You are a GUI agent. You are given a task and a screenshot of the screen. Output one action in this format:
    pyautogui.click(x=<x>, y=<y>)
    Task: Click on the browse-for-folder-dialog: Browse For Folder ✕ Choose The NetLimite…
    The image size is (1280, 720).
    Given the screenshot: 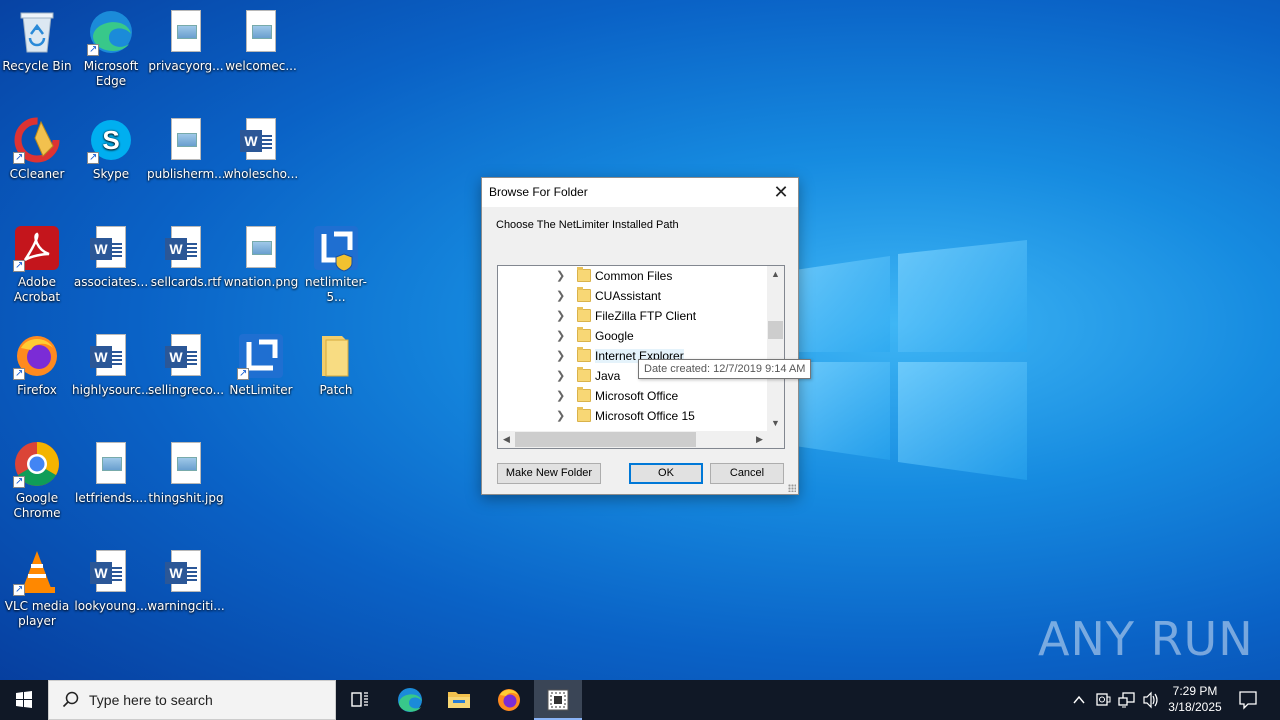 What is the action you would take?
    pyautogui.click(x=640, y=336)
    